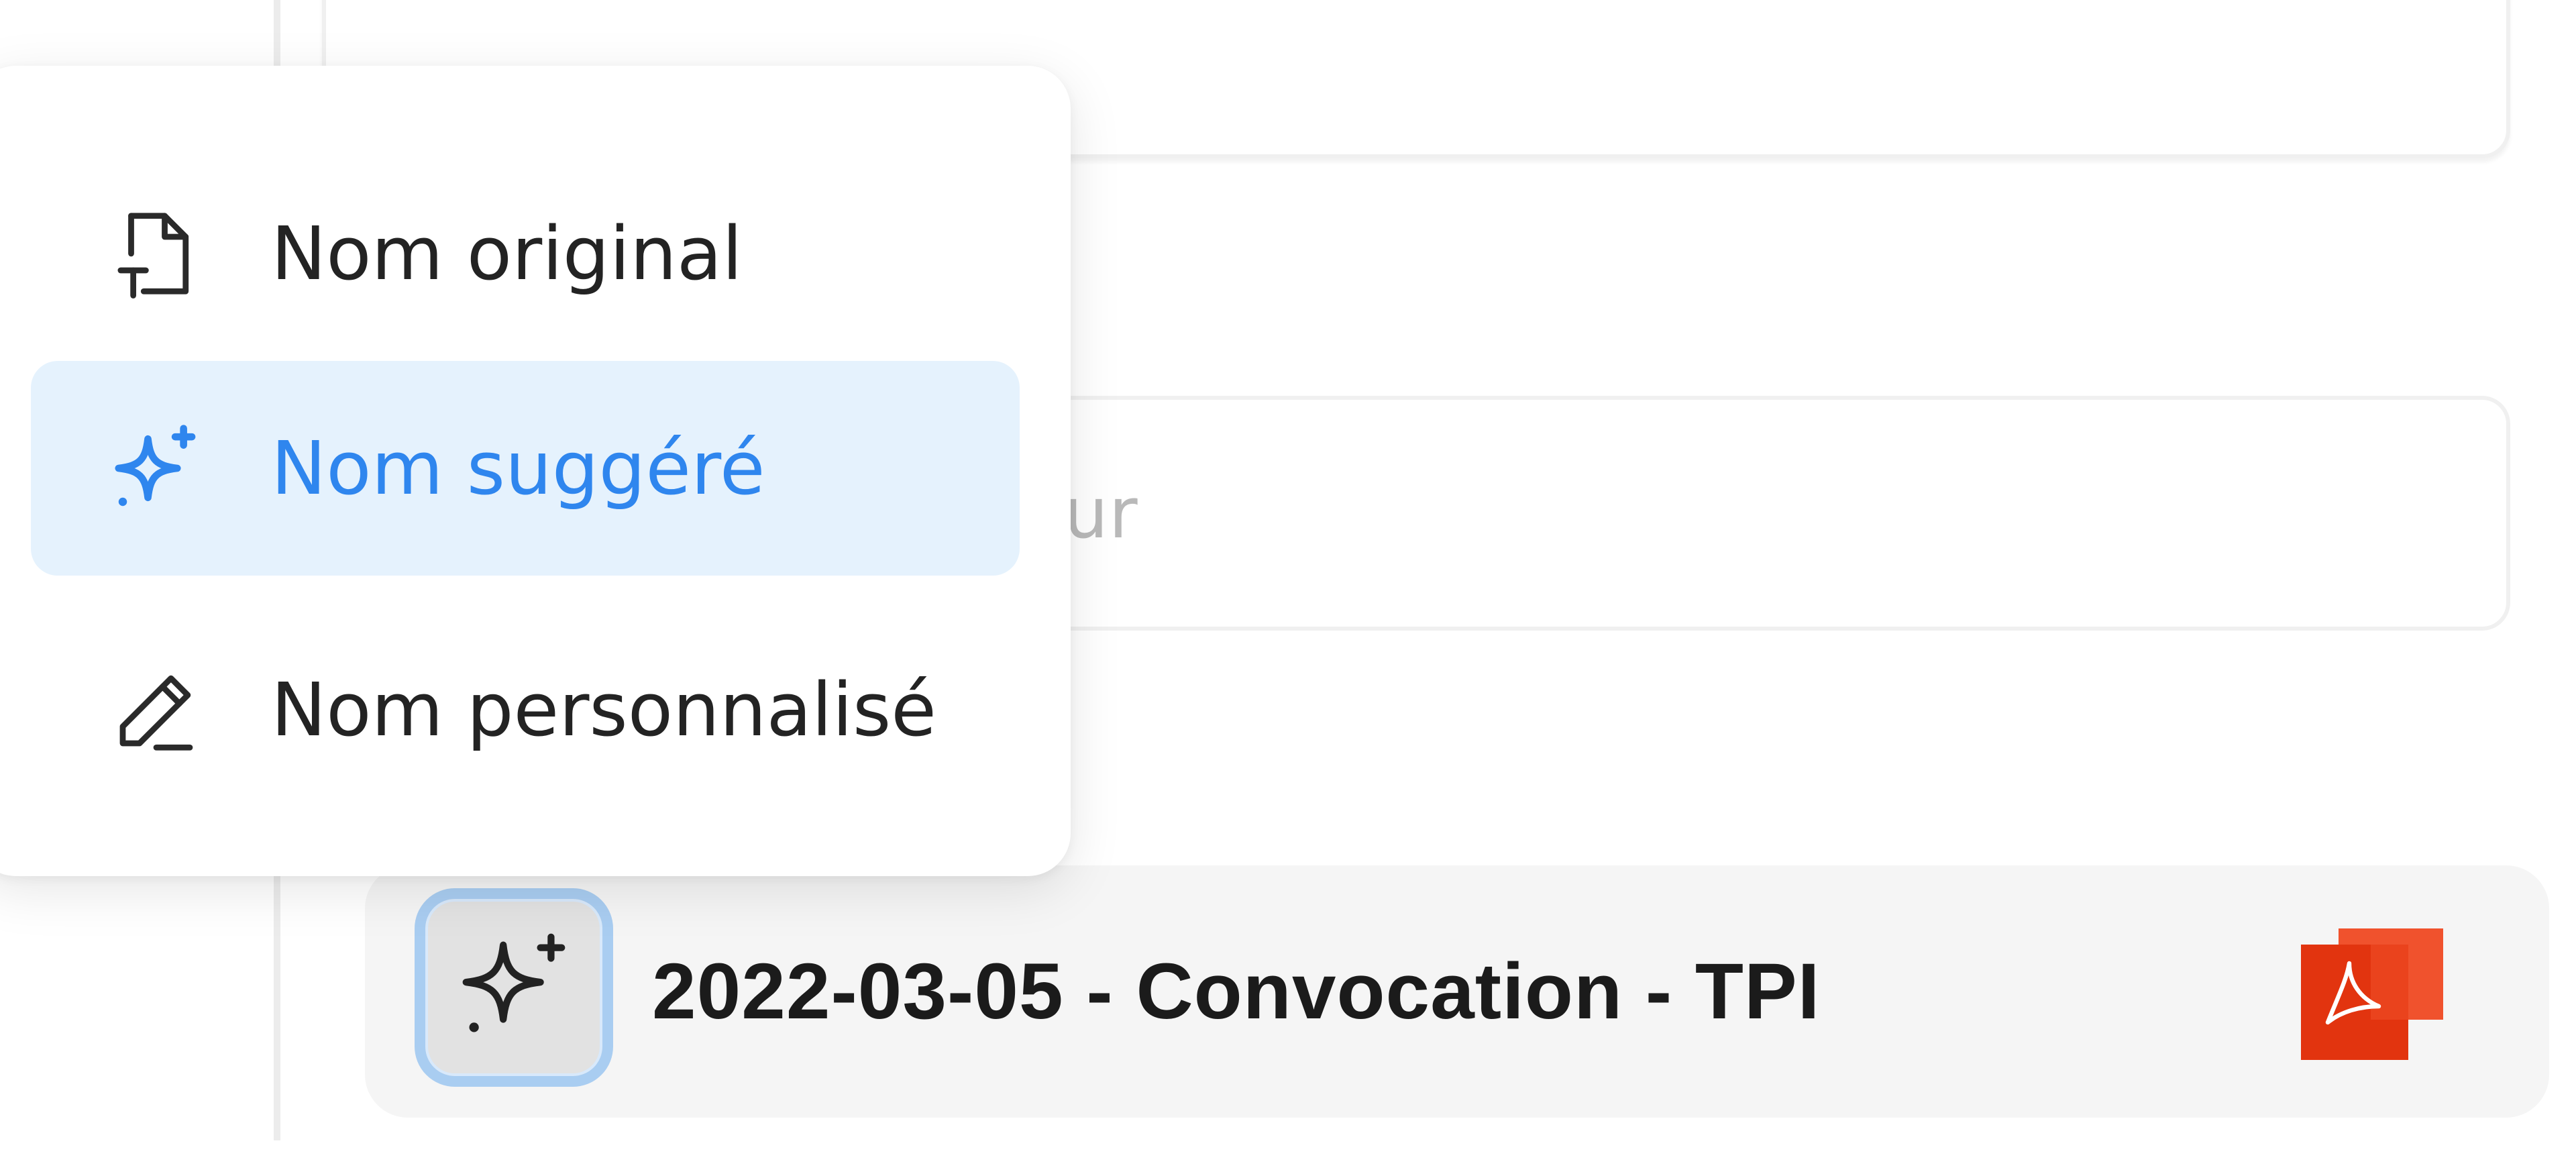 Image resolution: width=2576 pixels, height=1176 pixels. I want to click on file-name: 2022-03-05 - Convocation - TPI, so click(1236, 991).